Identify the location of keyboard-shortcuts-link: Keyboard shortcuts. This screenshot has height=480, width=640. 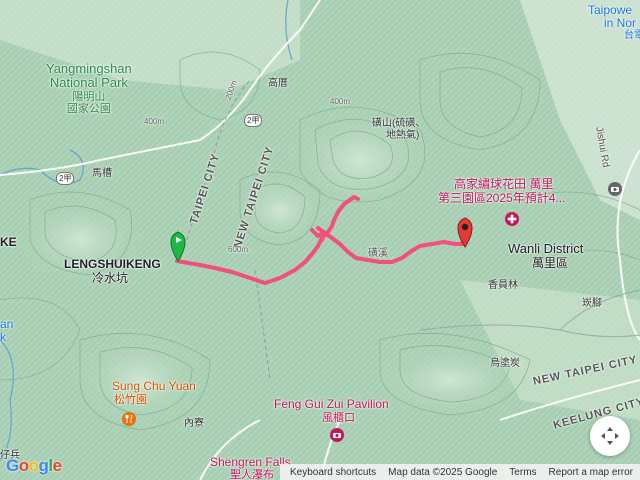
(333, 472).